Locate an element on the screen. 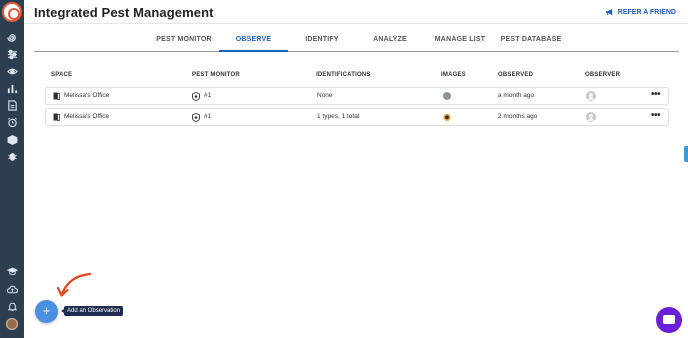 This screenshot has height=338, width=688. row-observed: 2 months ago is located at coordinates (518, 116).